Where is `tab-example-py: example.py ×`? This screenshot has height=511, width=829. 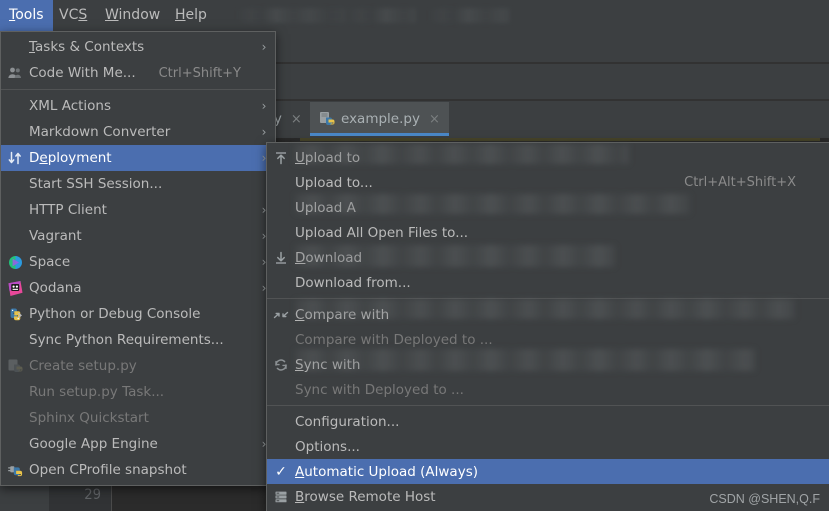 tab-example-py: example.py × is located at coordinates (379, 119).